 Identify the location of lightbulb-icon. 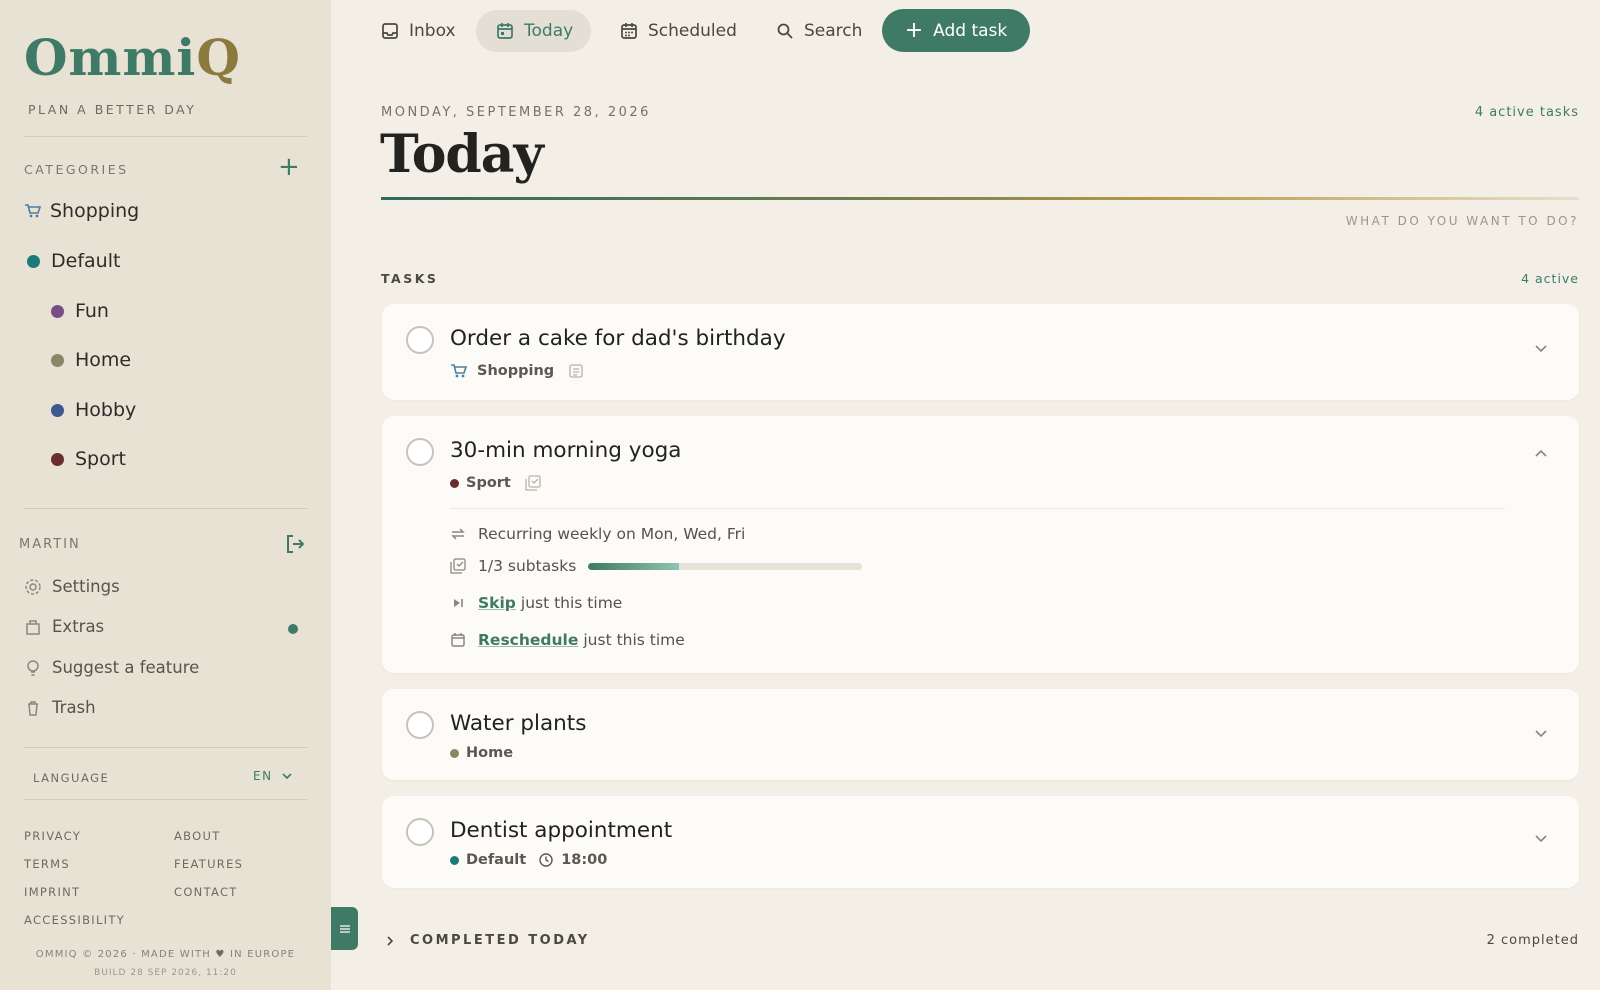
(33, 667).